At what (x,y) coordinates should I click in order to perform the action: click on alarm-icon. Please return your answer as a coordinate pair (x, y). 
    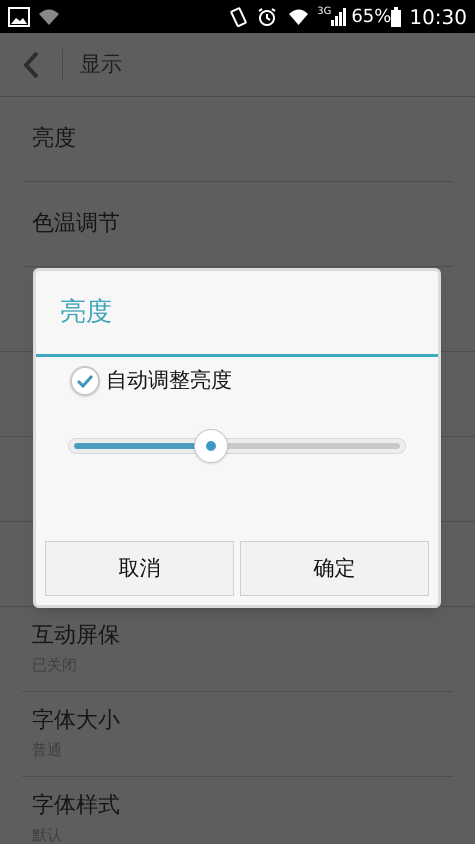
    Looking at the image, I should click on (267, 16).